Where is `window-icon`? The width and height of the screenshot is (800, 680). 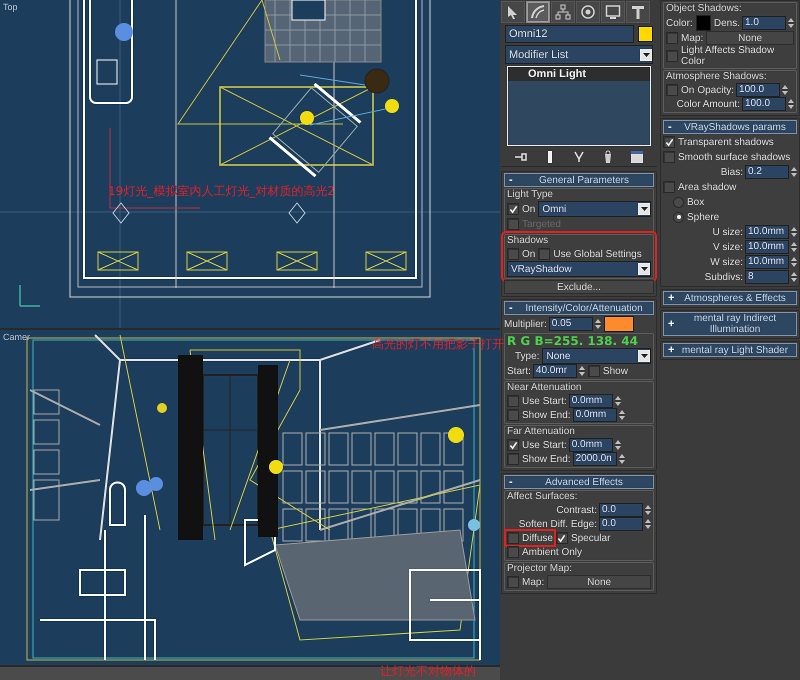
window-icon is located at coordinates (637, 157).